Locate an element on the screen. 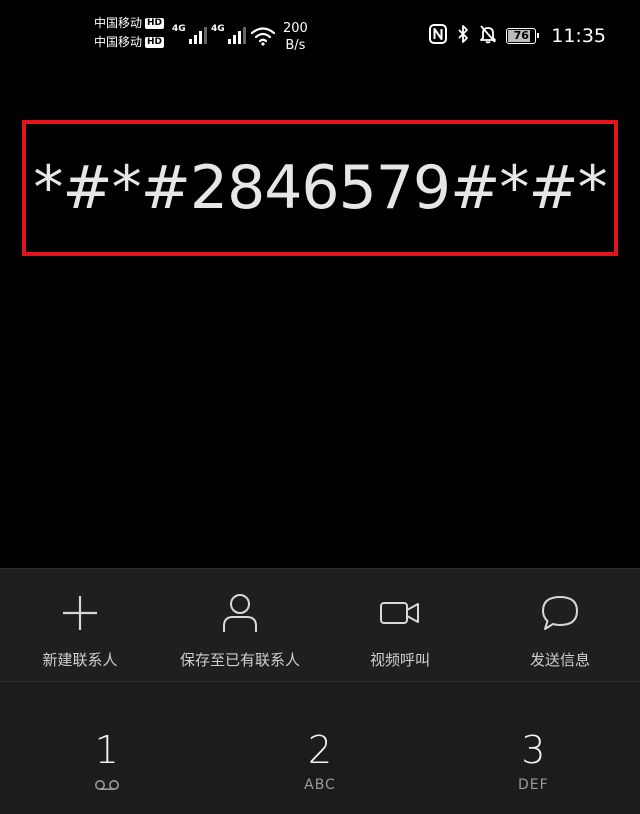 Image resolution: width=640 pixels, height=814 pixels. plus-icon is located at coordinates (80, 613).